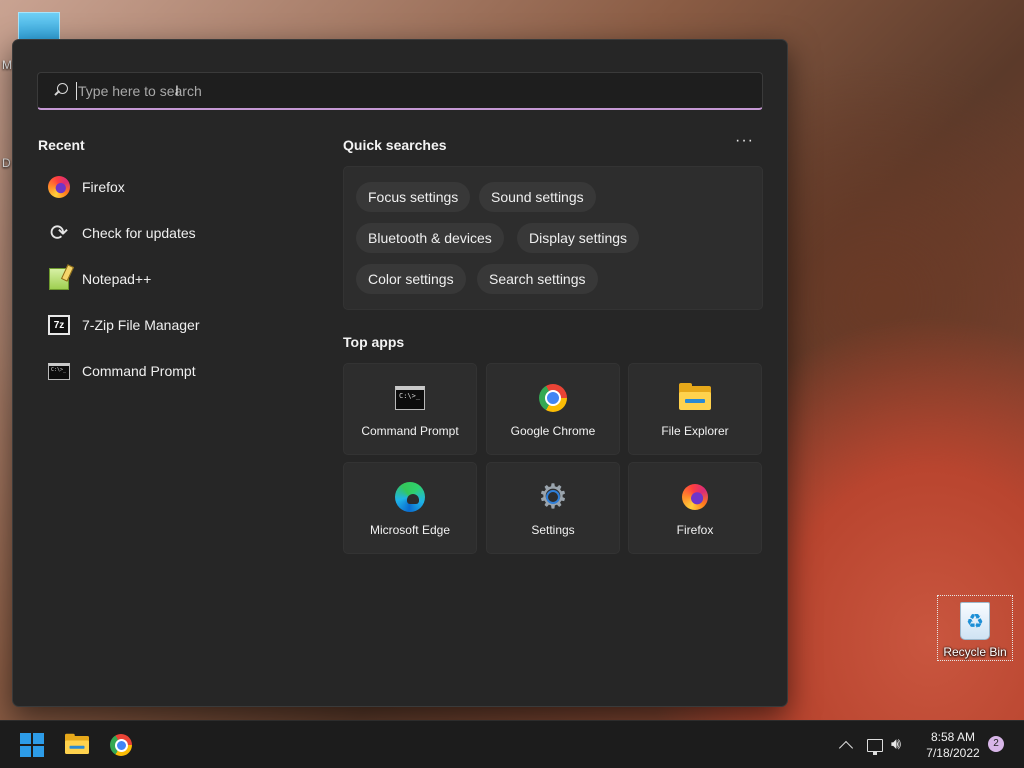 The width and height of the screenshot is (1024, 768). Describe the element at coordinates (537, 197) in the screenshot. I see `quick-search-chip: Sound settings` at that location.